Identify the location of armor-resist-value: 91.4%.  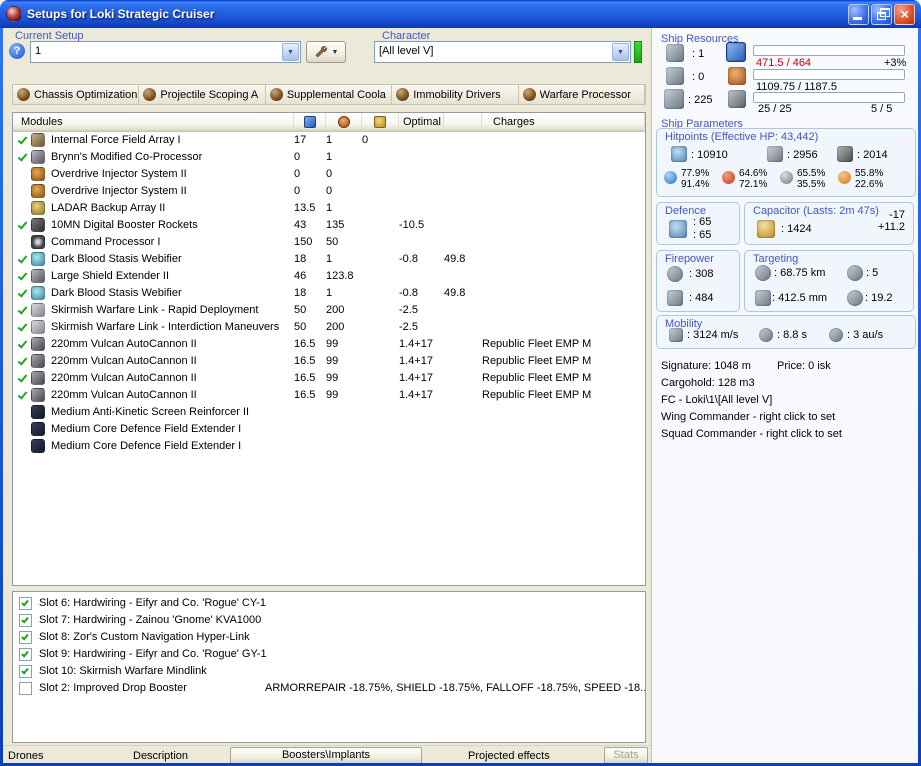
(695, 184).